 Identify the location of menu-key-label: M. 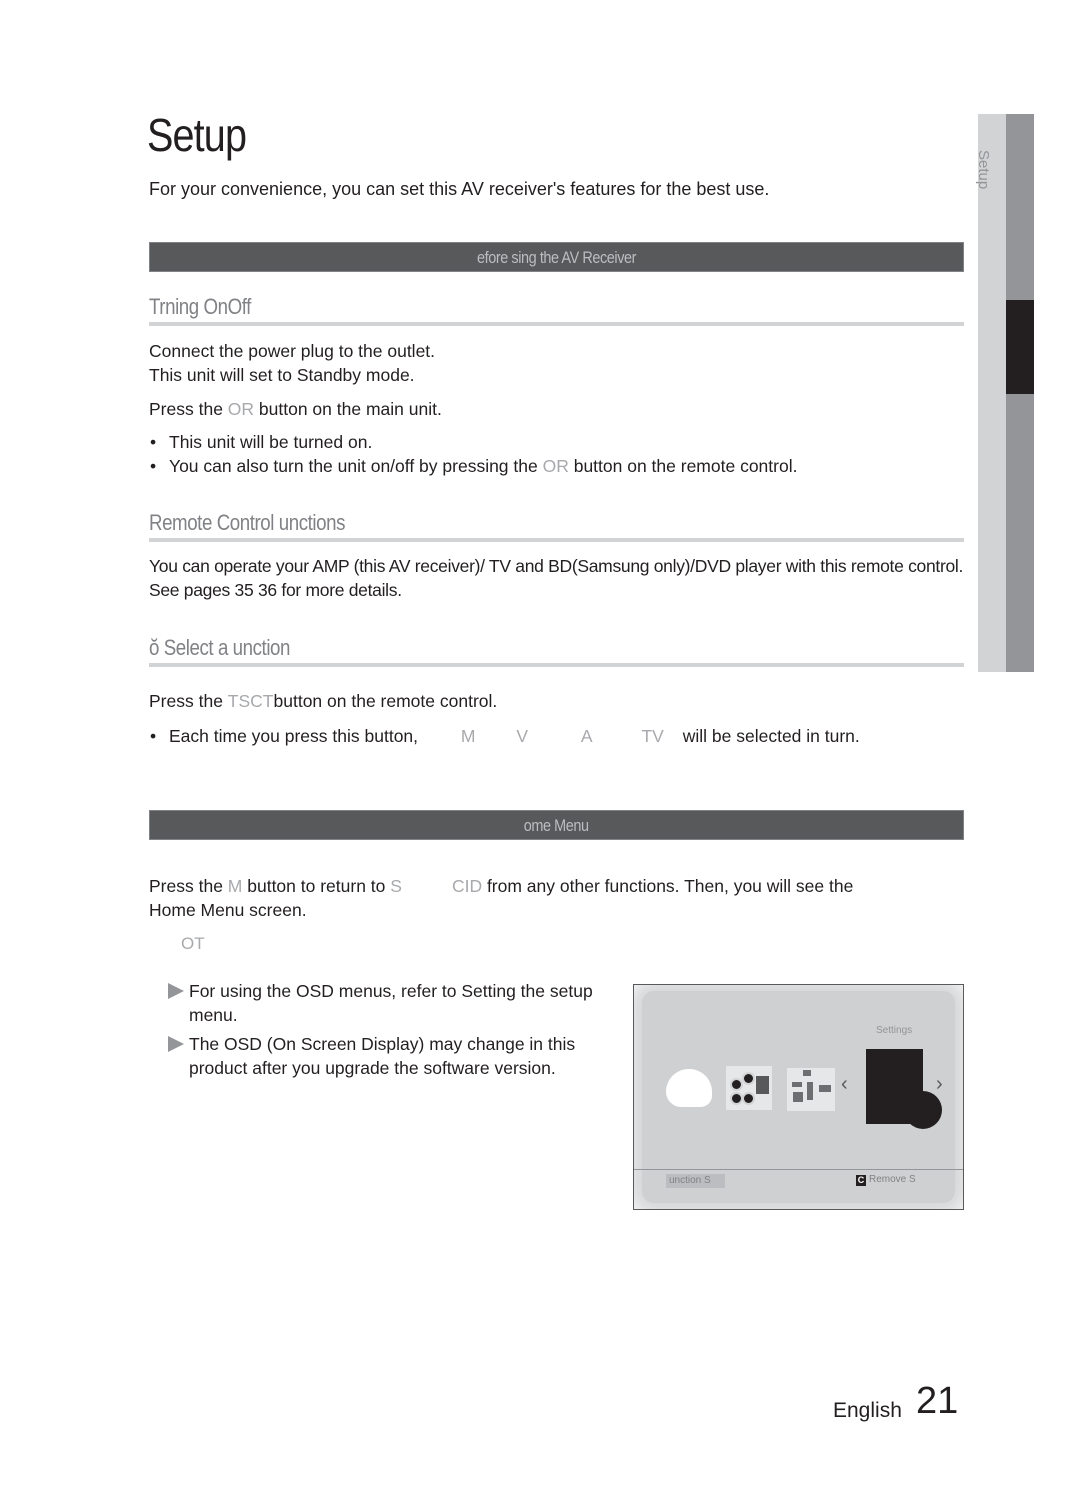
(235, 886).